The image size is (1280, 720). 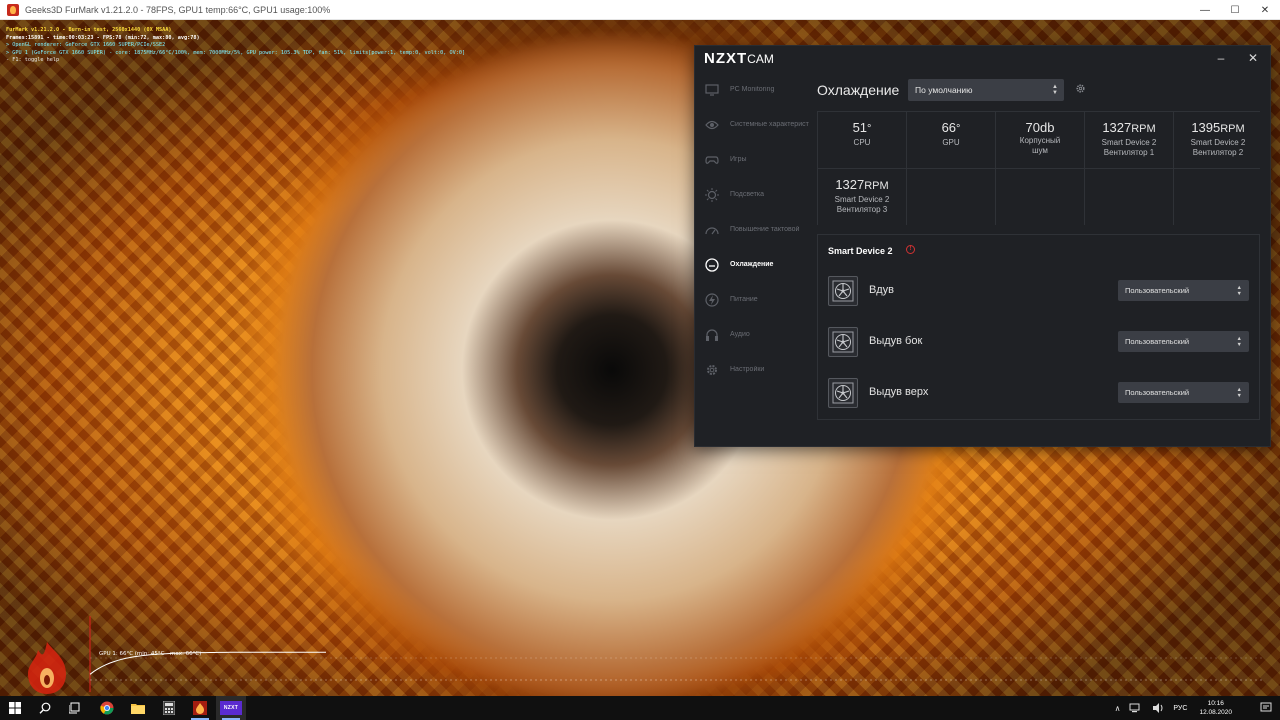 I want to click on stat-number: 1327, so click(x=1117, y=127).